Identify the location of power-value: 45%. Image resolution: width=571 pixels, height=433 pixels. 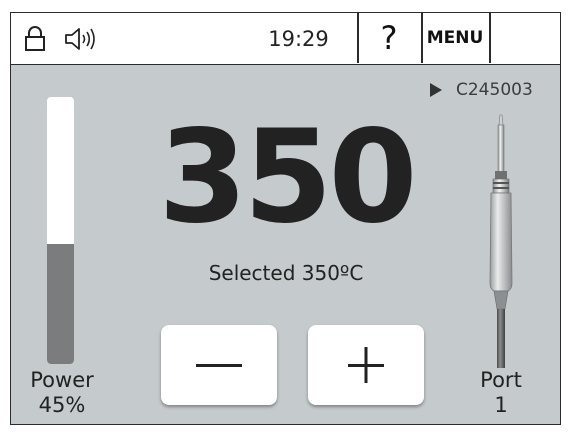
(62, 405).